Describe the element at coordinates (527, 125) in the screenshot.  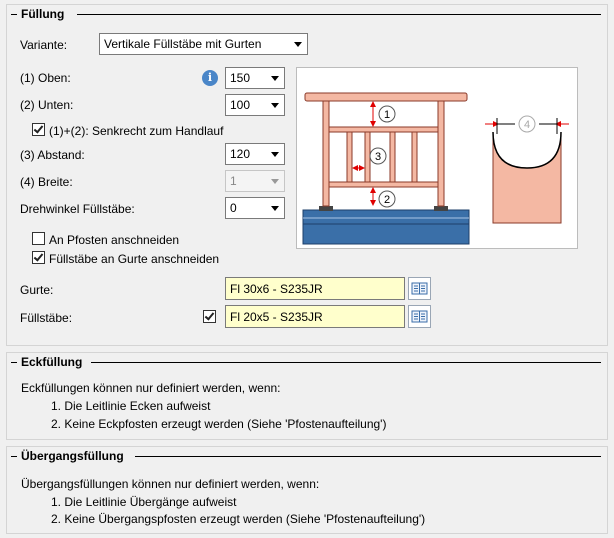
I see `label-4: 4` at that location.